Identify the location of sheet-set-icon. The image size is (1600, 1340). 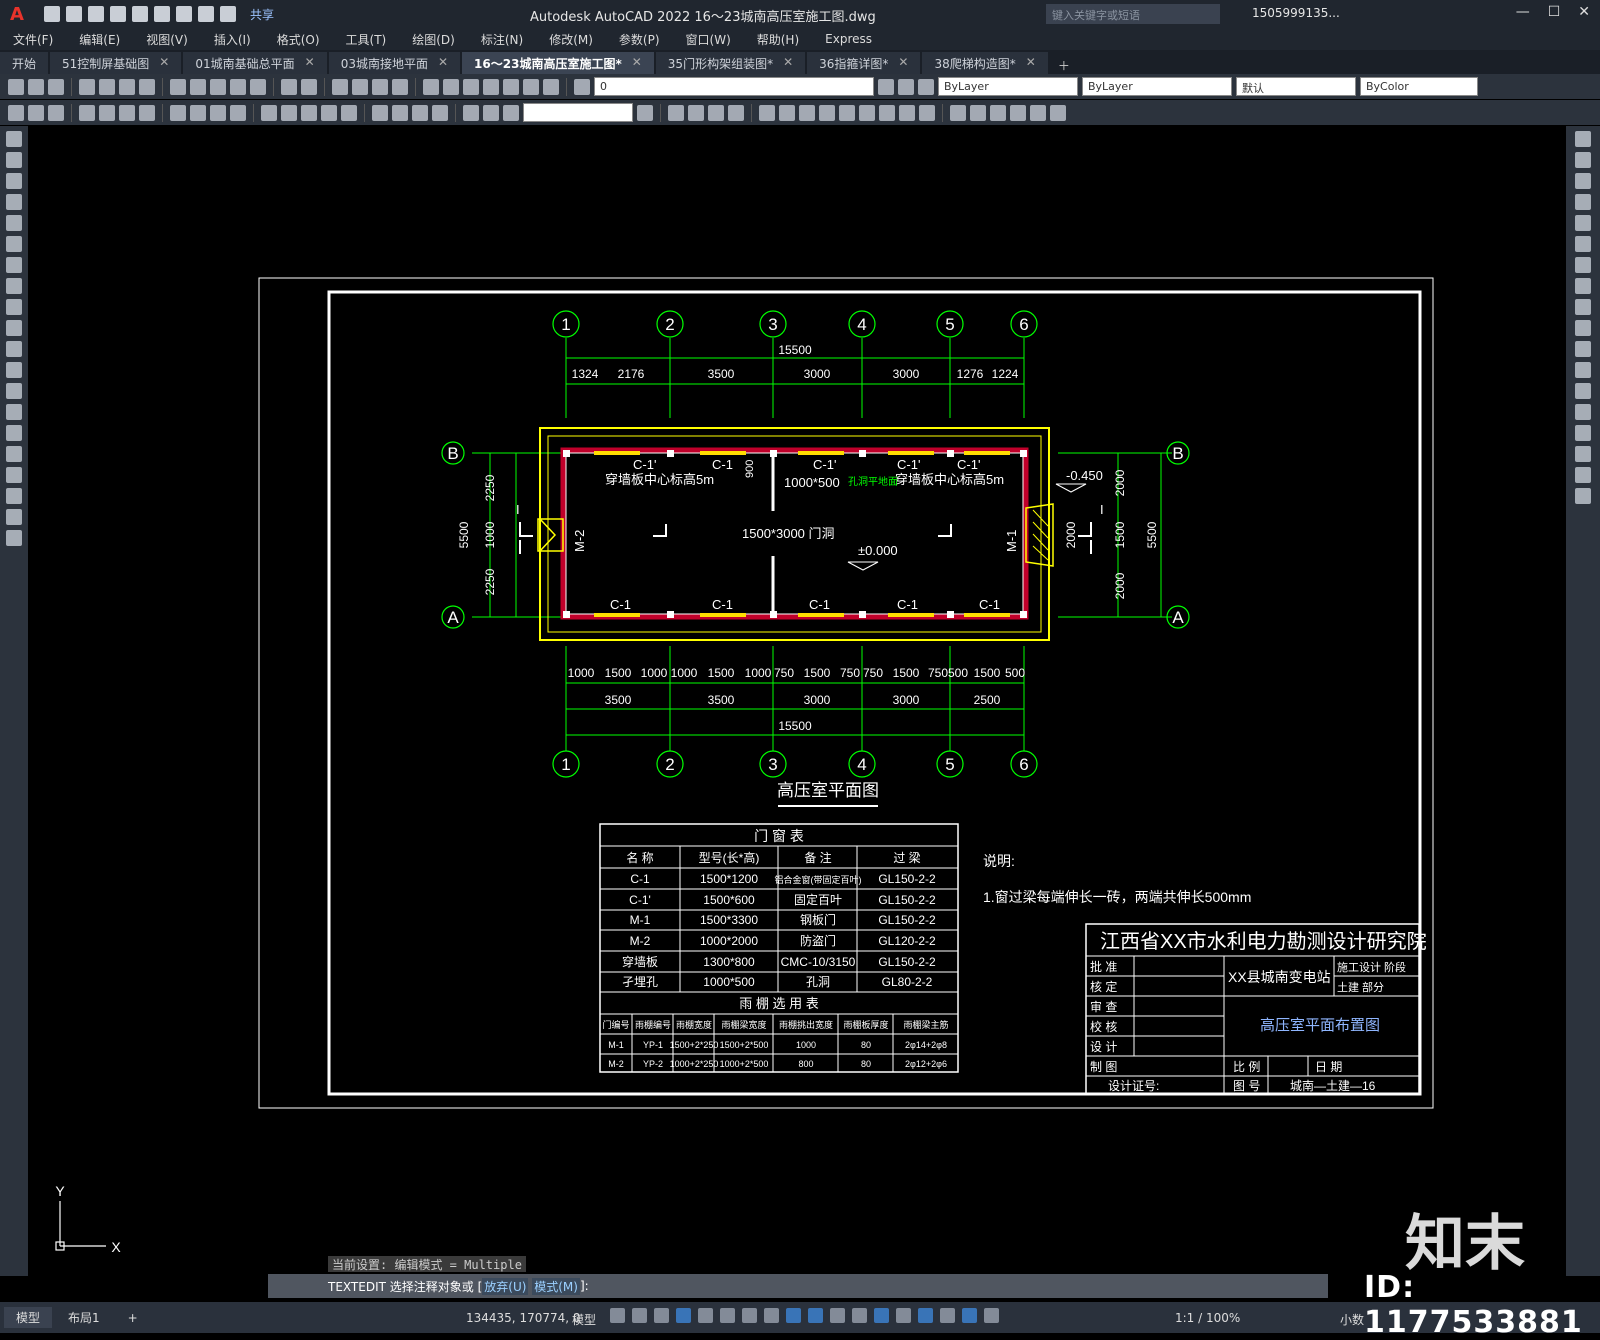
(491, 86).